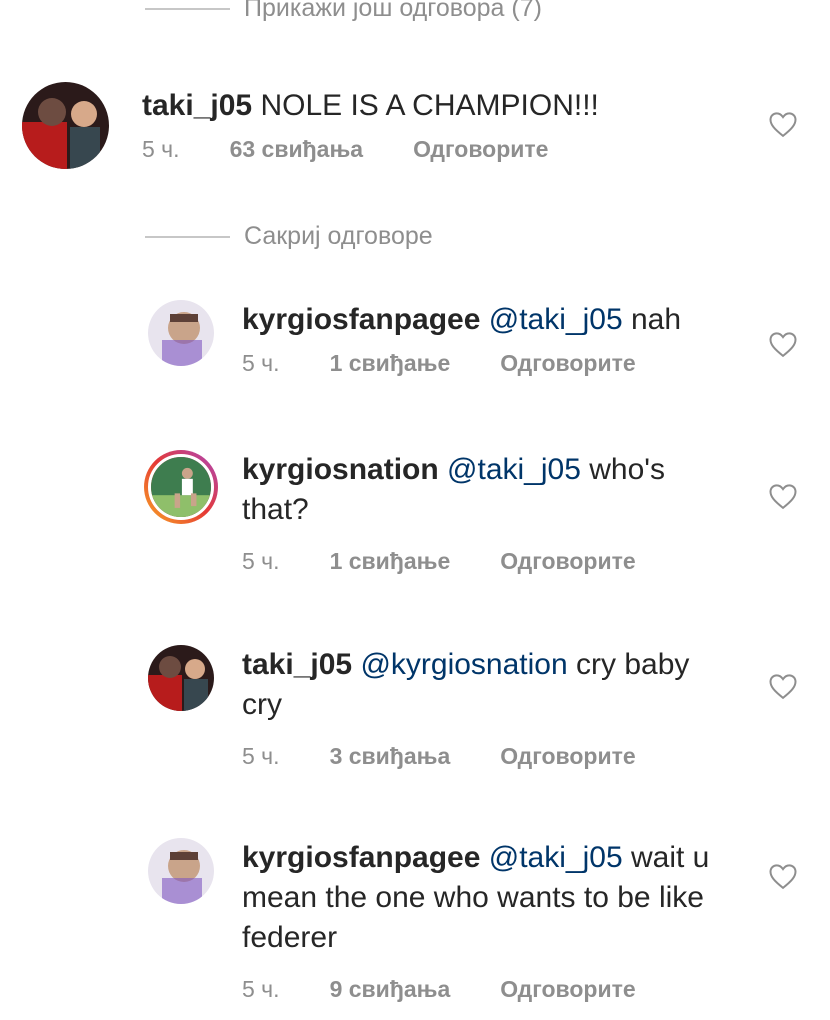  What do you see at coordinates (338, 236) in the screenshot?
I see `hide-replies-label: Сакриј одговоре` at bounding box center [338, 236].